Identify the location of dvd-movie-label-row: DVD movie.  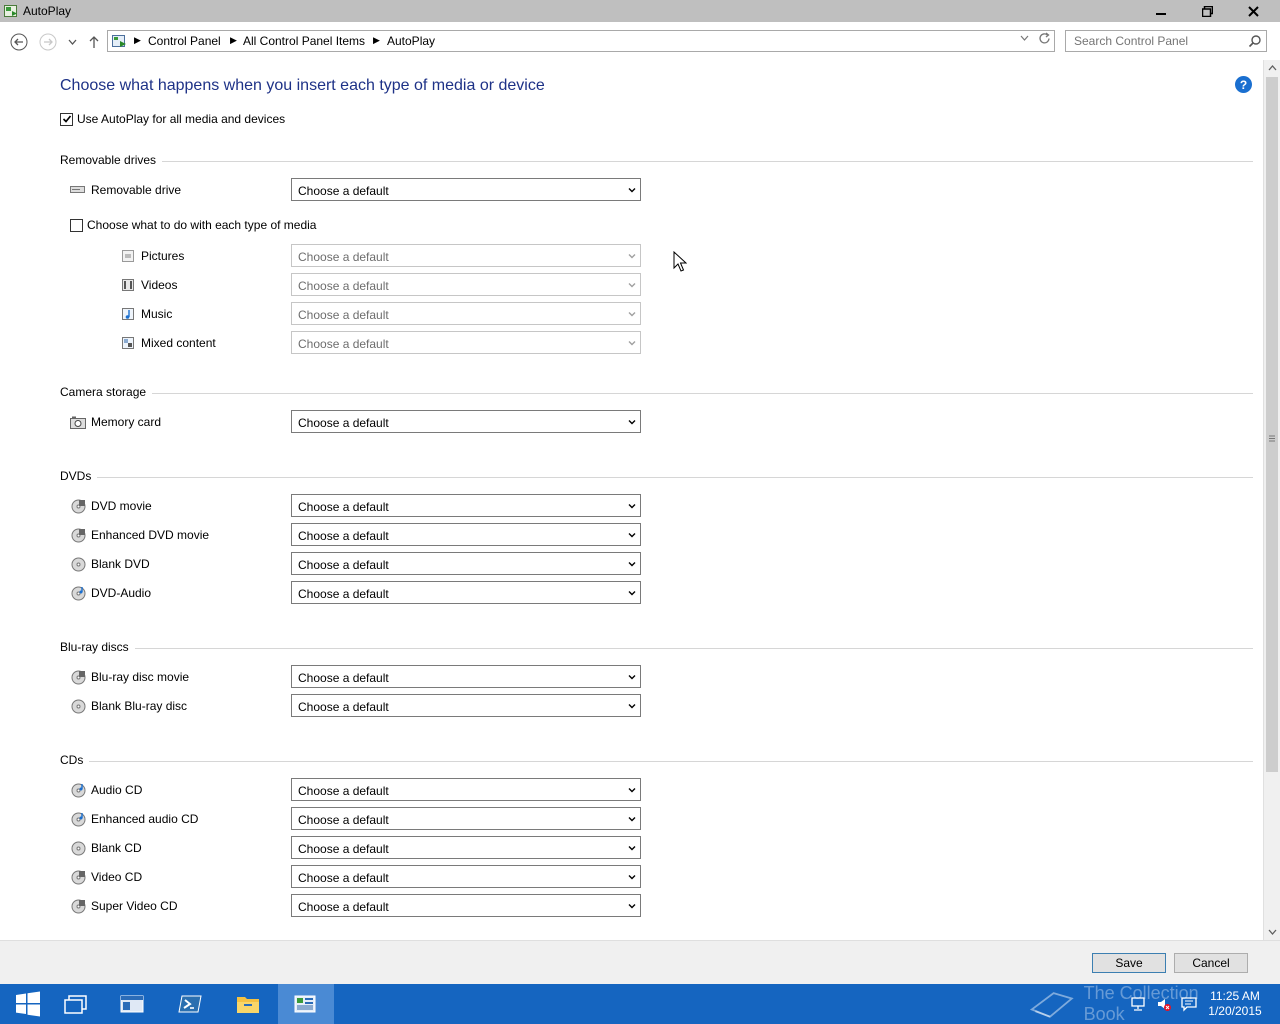
(111, 506).